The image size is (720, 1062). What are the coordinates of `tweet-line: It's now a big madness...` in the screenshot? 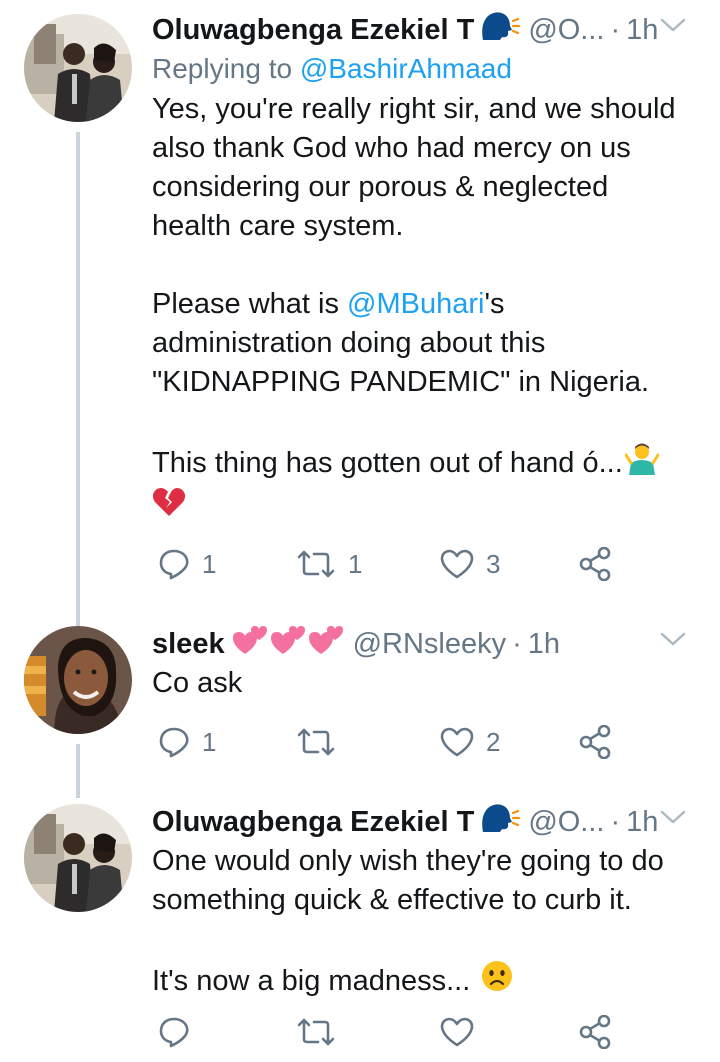 It's located at (429, 981).